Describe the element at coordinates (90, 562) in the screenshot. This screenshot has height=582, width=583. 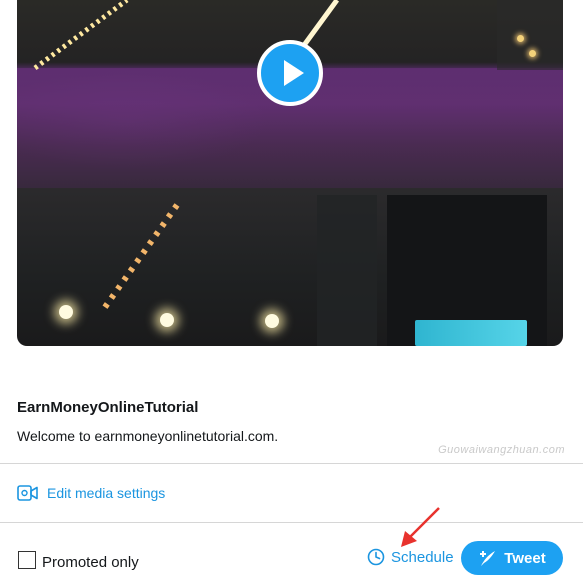
I see `promoted-only-label: Promoted only` at that location.